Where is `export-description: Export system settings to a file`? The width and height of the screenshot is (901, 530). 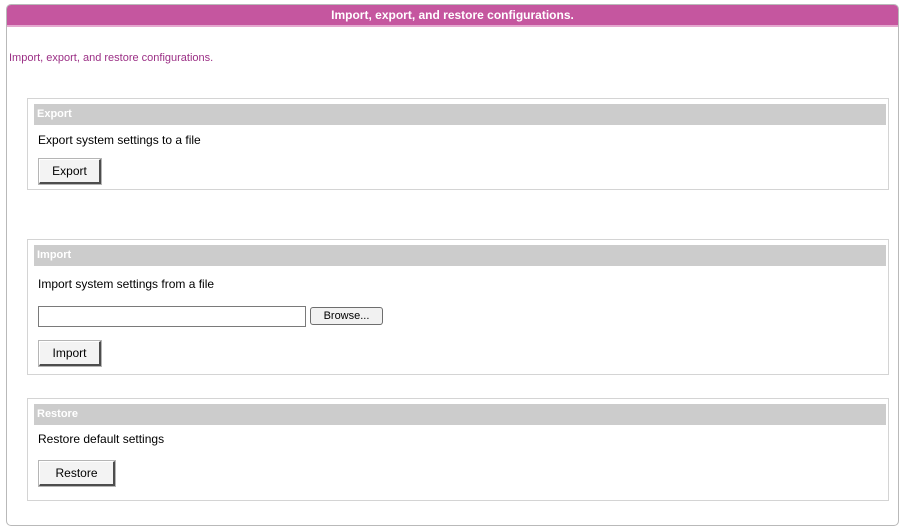 export-description: Export system settings to a file is located at coordinates (119, 140).